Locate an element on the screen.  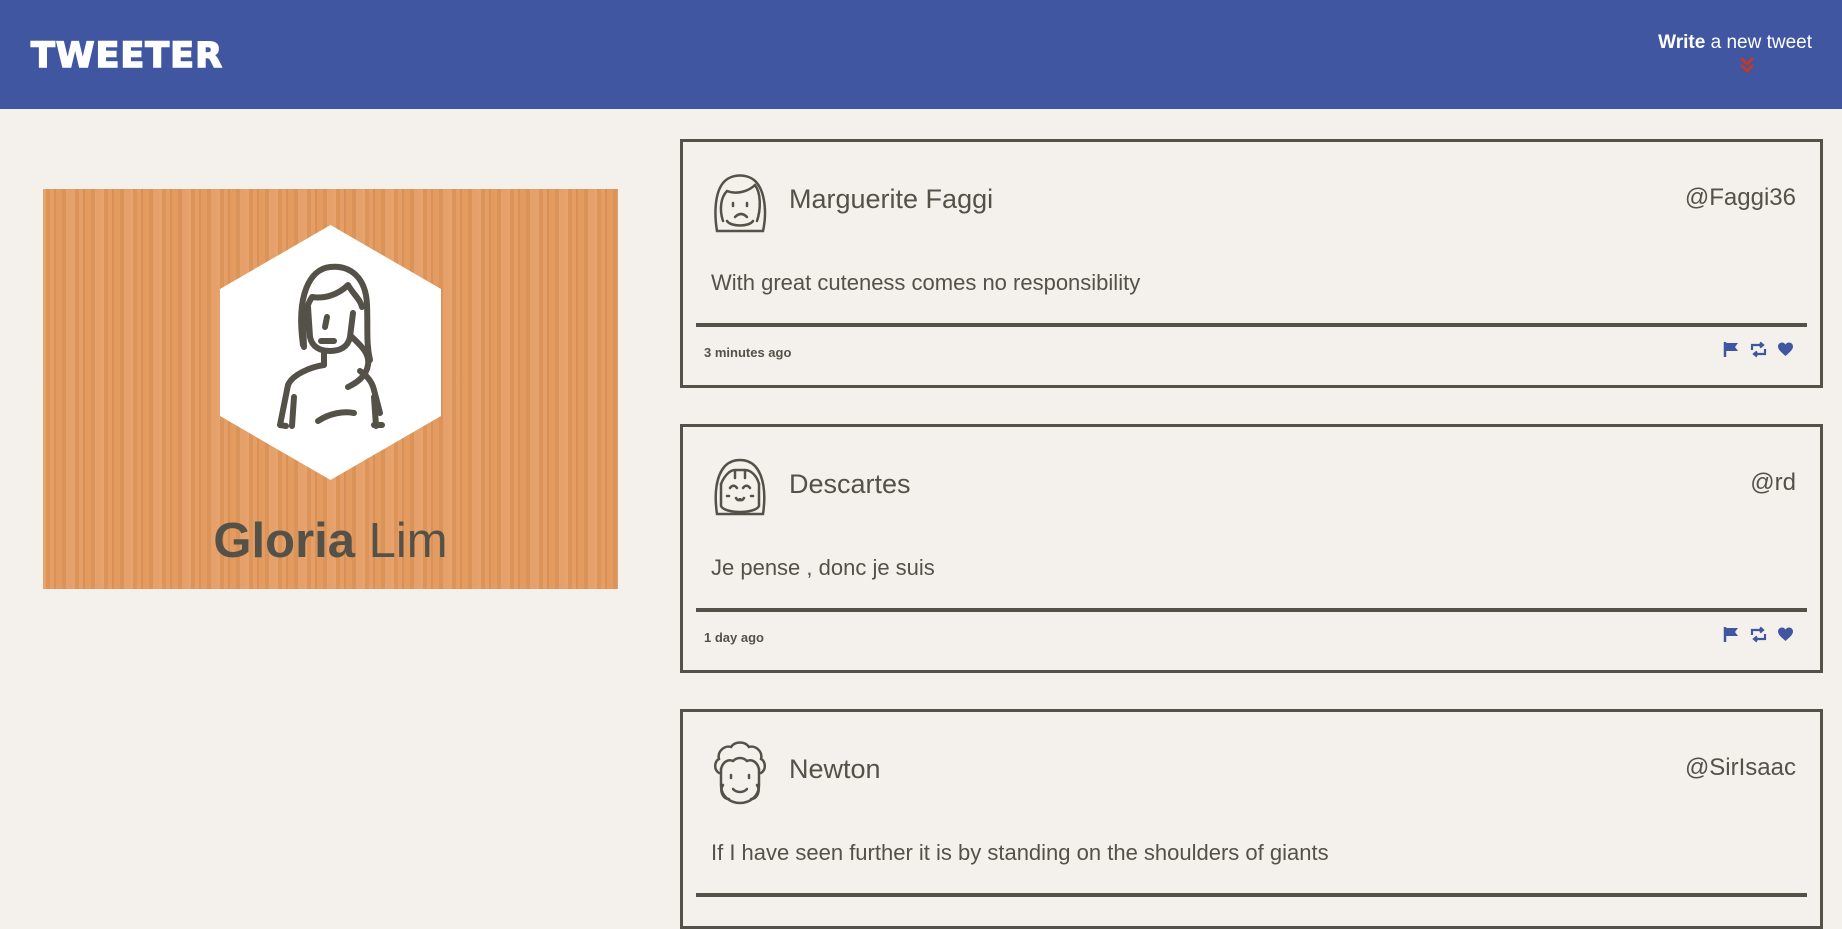
tweet-timestamp: 1 day ago is located at coordinates (734, 637).